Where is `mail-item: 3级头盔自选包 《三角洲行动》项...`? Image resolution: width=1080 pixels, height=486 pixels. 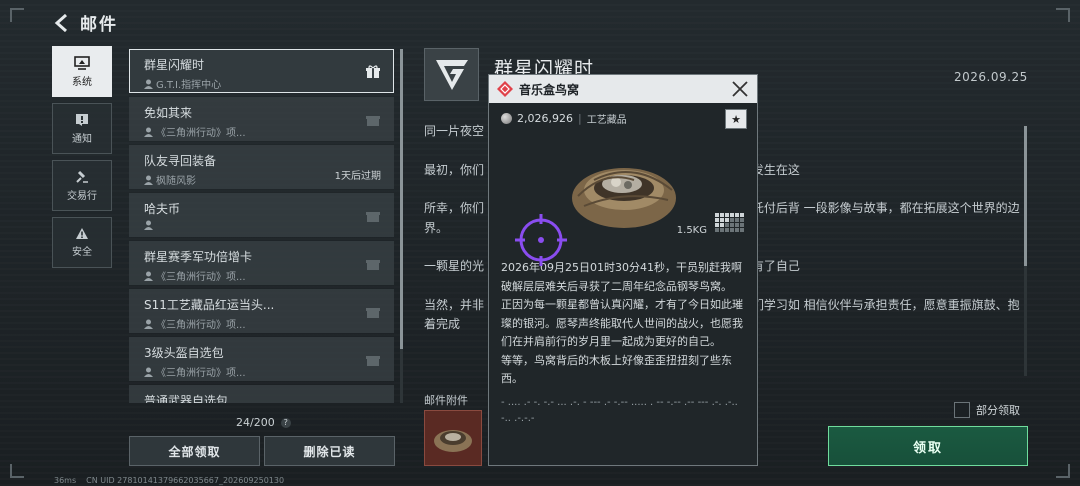
mail-item: 3级头盔自选包 《三角洲行动》项... is located at coordinates (261, 359).